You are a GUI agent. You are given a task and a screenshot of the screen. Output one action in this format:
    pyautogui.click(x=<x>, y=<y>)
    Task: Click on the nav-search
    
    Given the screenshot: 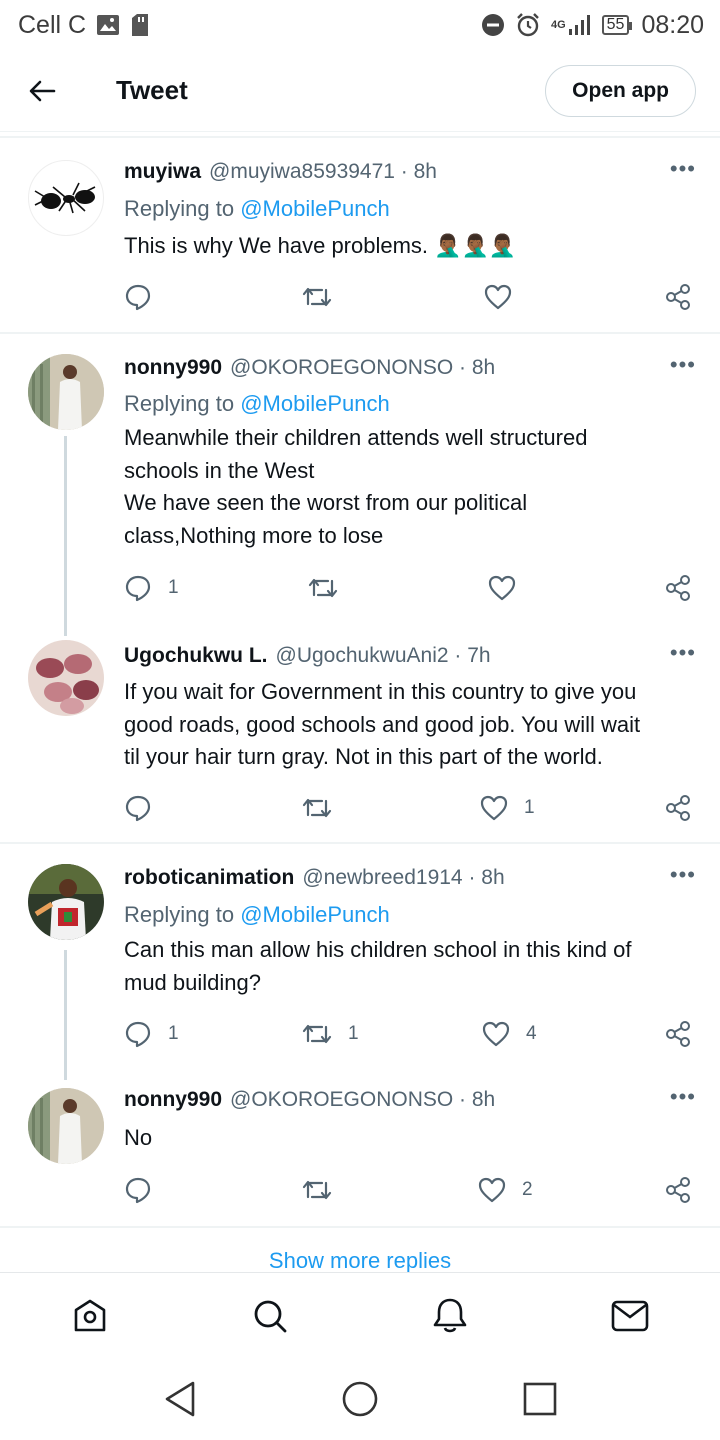 What is the action you would take?
    pyautogui.click(x=270, y=1316)
    